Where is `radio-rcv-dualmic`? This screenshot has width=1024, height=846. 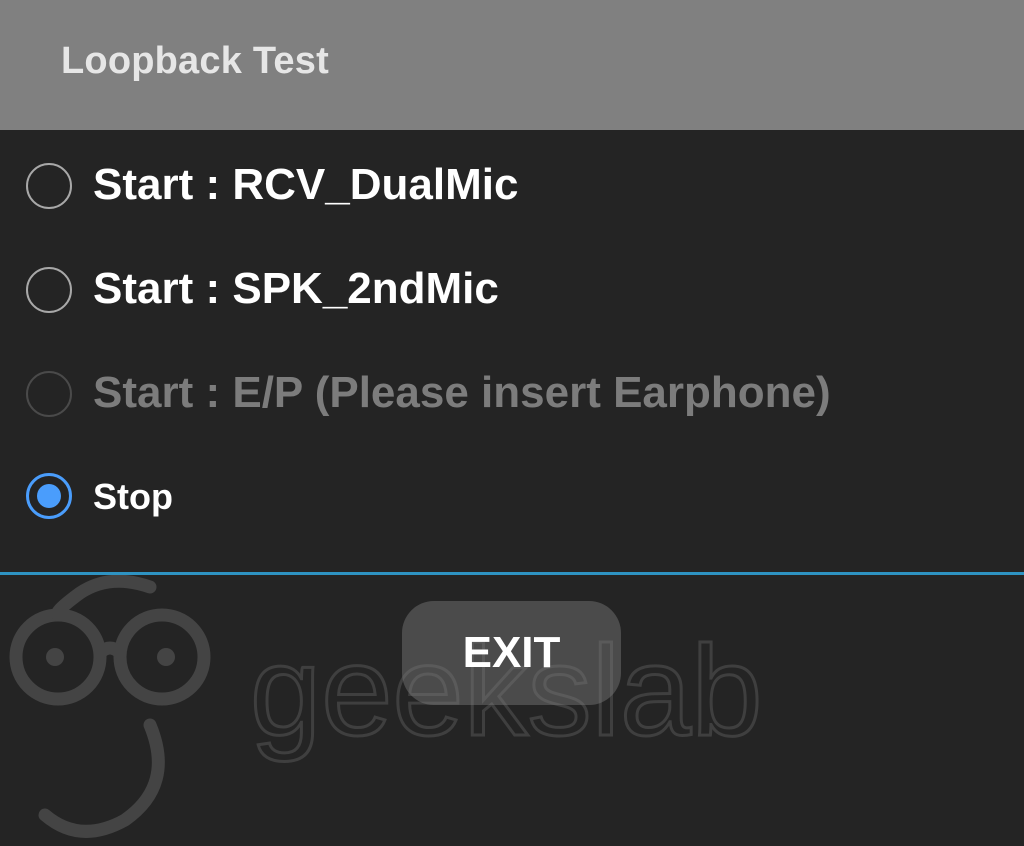
radio-rcv-dualmic is located at coordinates (49, 186).